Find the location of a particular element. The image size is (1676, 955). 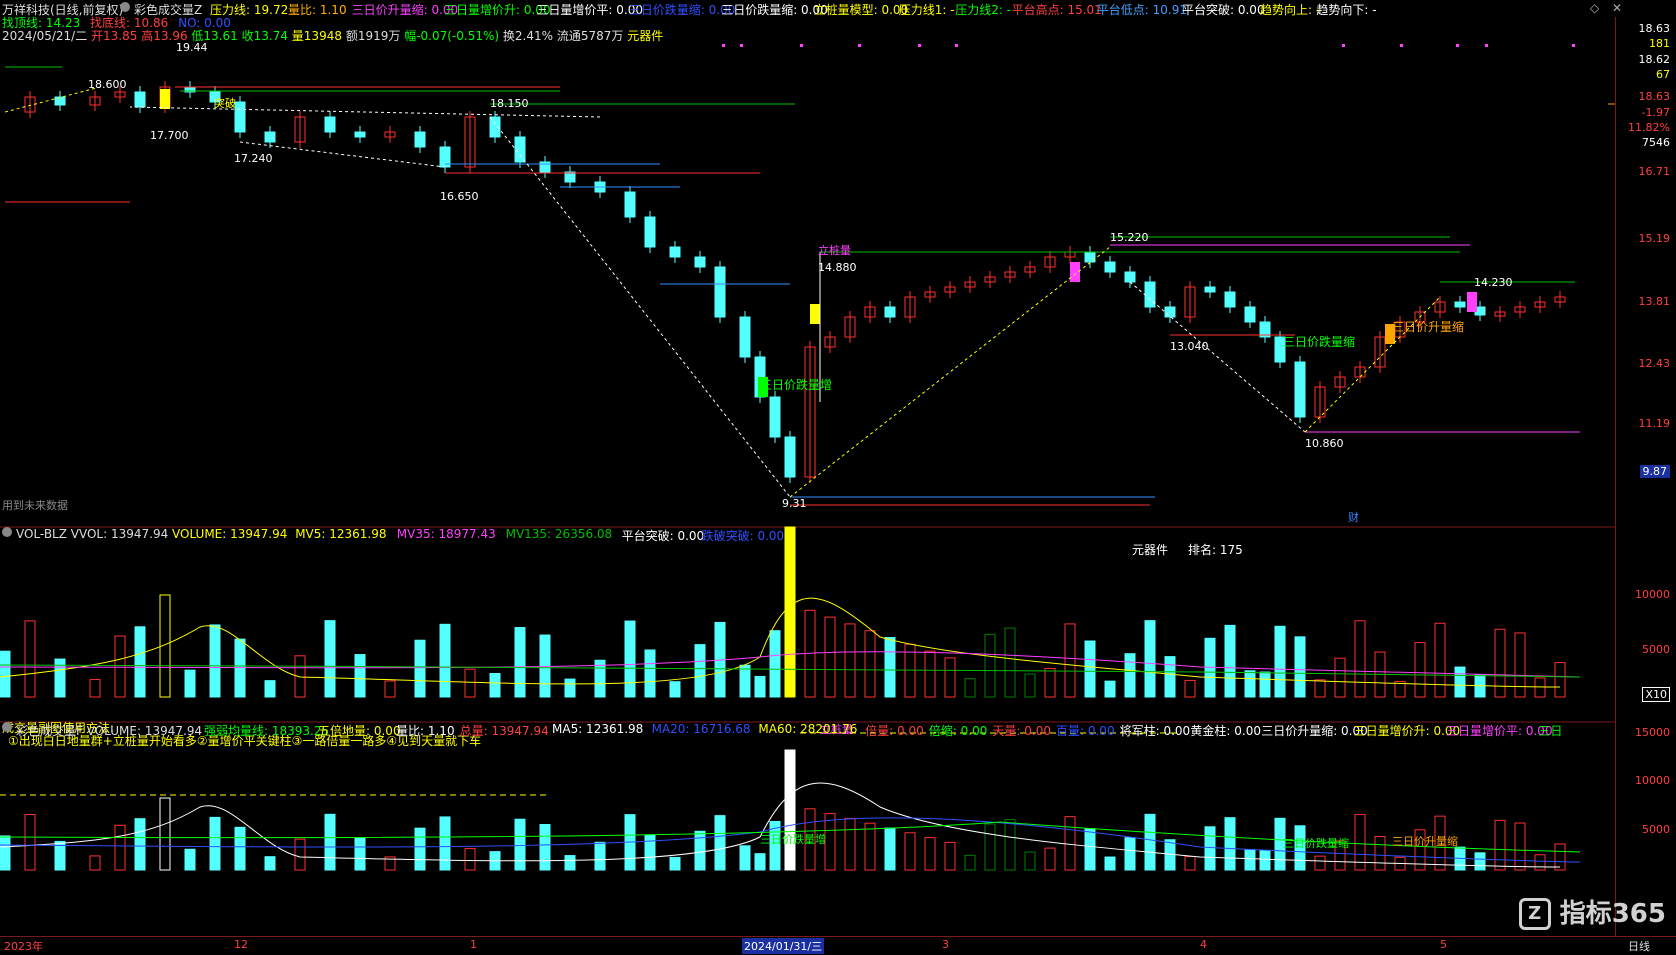

axis-label: 15000 is located at coordinates (1652, 732).